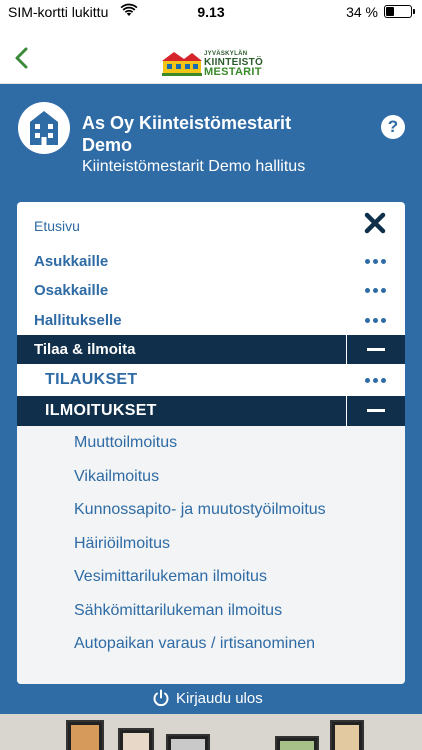 The height and width of the screenshot is (750, 422). I want to click on back-chevron-icon, so click(22, 58).